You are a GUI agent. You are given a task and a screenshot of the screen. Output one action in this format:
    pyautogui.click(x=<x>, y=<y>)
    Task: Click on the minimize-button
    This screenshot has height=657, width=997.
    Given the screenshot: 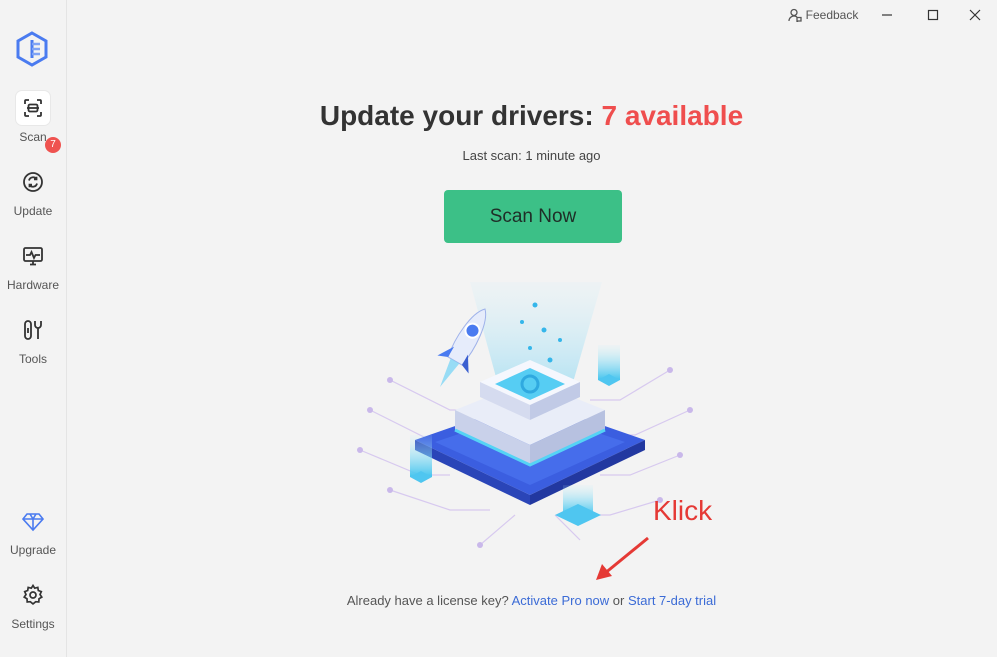 What is the action you would take?
    pyautogui.click(x=887, y=15)
    